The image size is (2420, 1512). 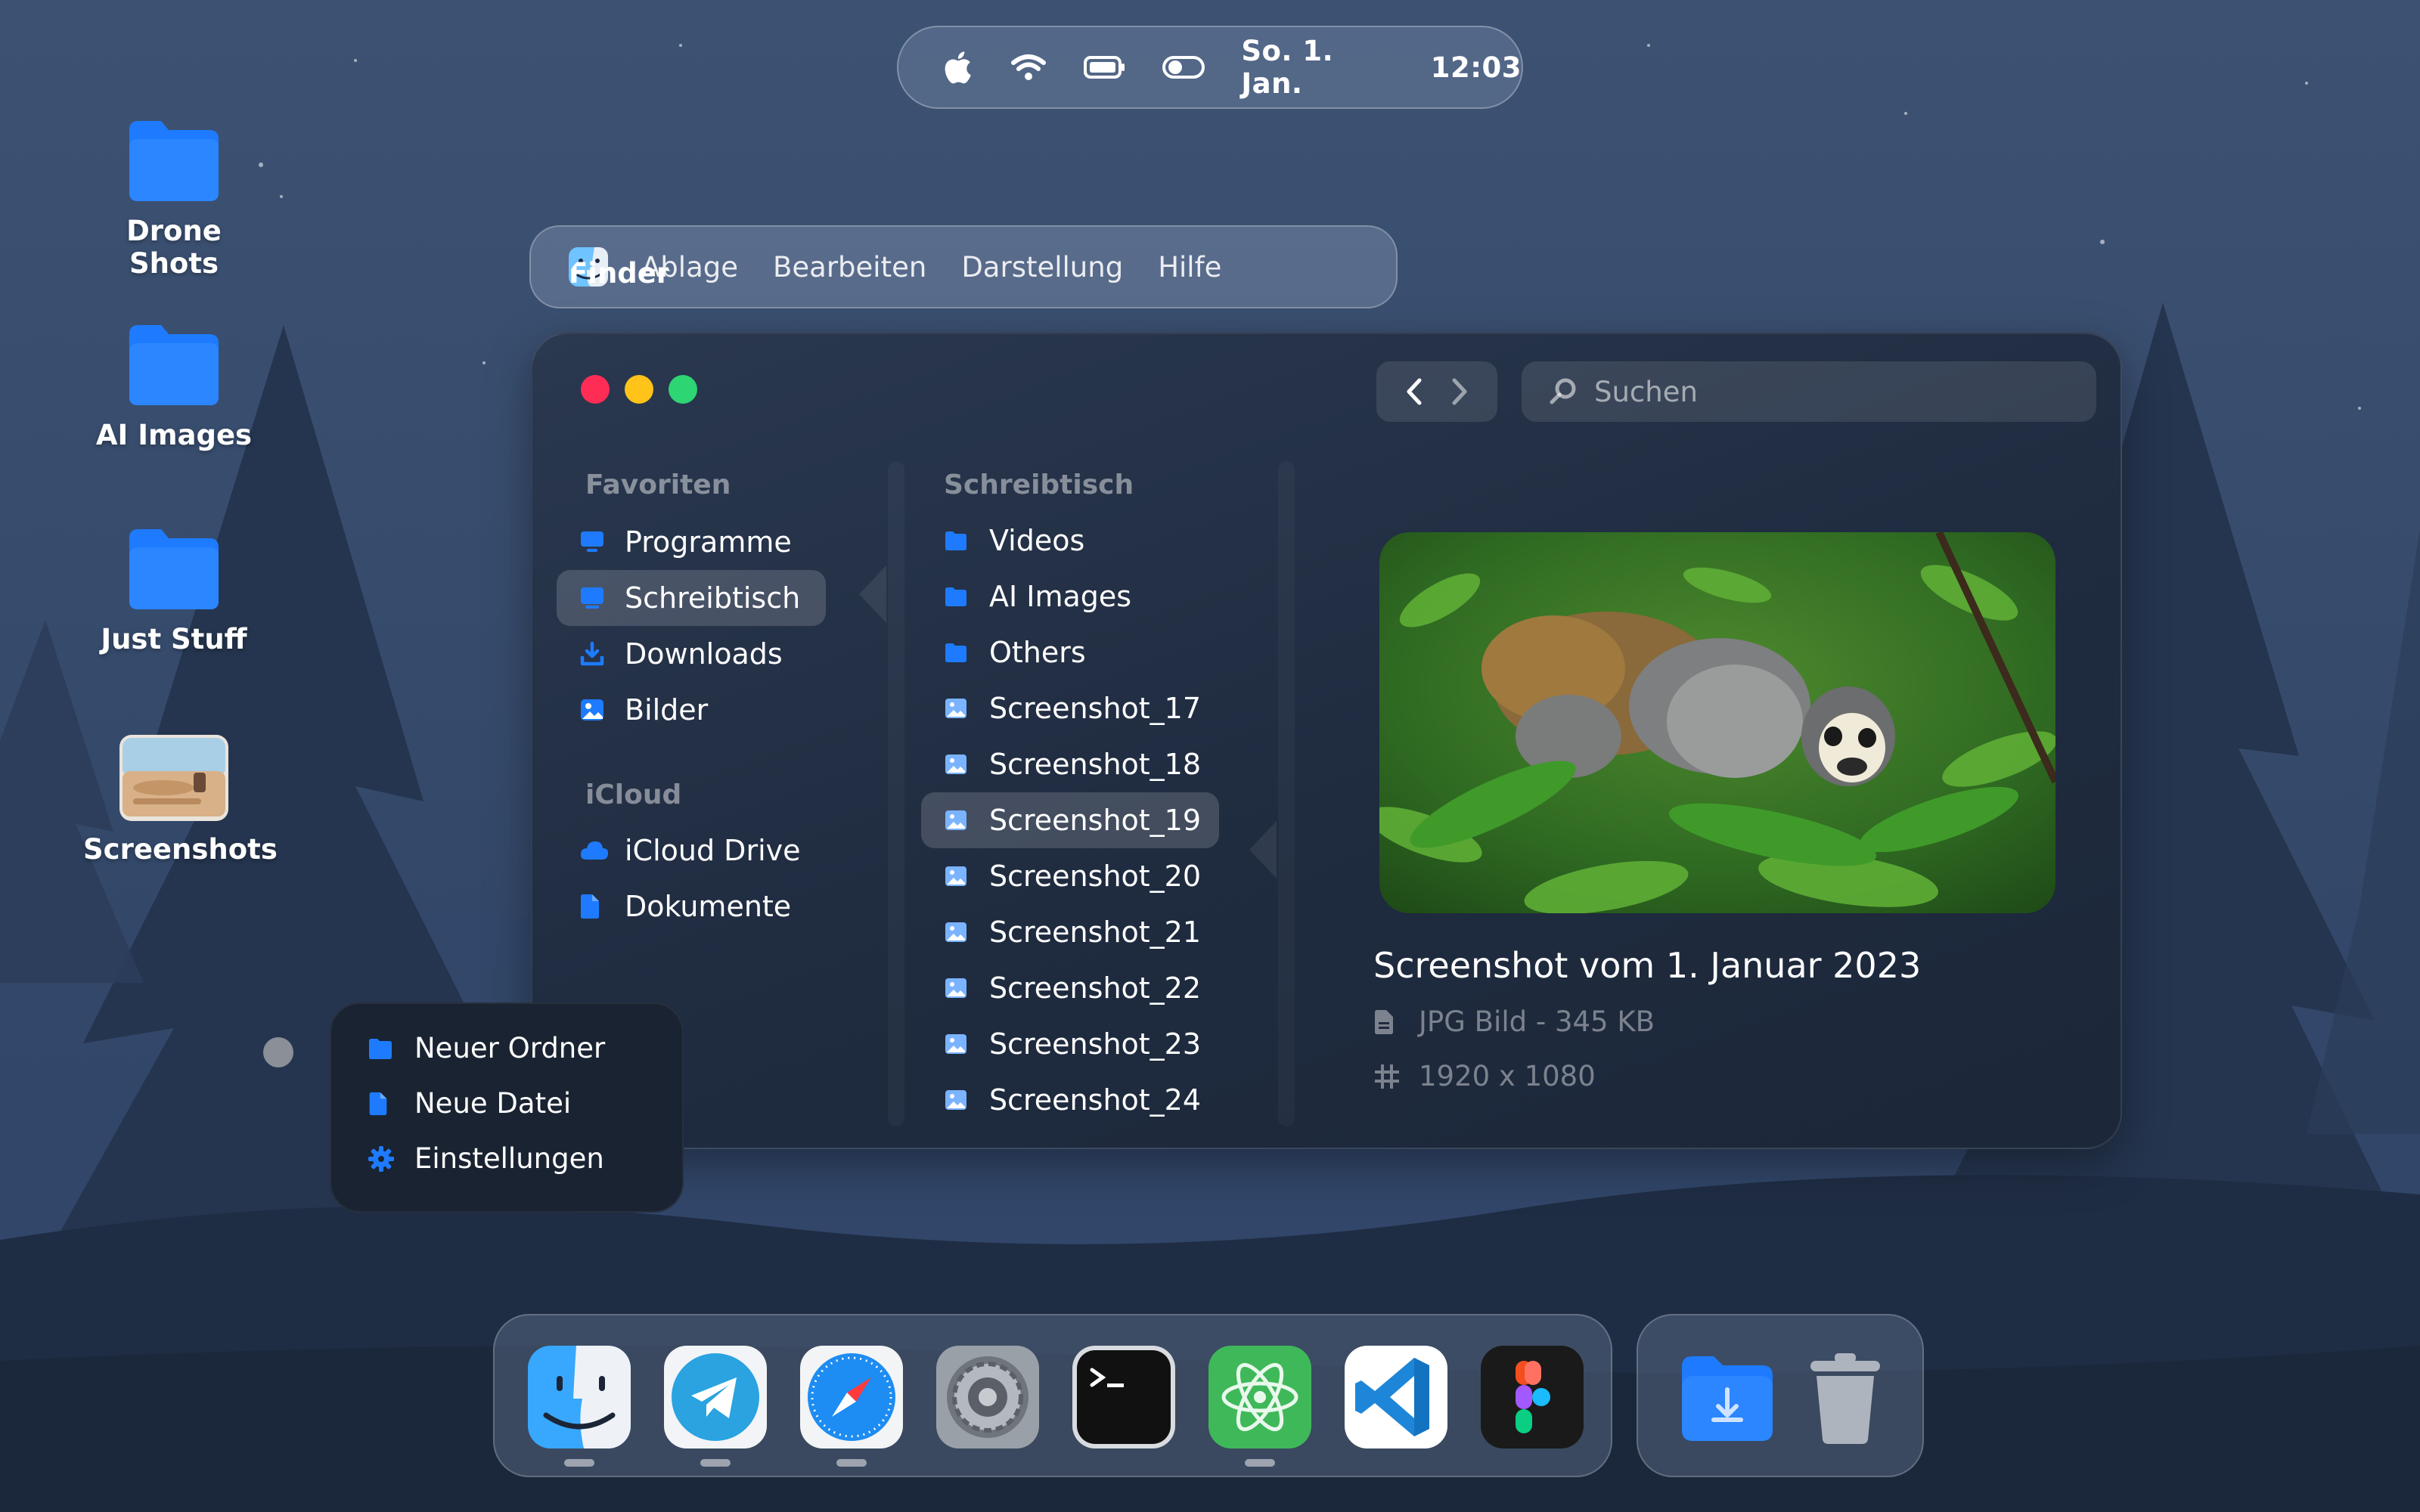 What do you see at coordinates (1070, 1044) in the screenshot?
I see `file-item-screenshot-23: Screenshot_23` at bounding box center [1070, 1044].